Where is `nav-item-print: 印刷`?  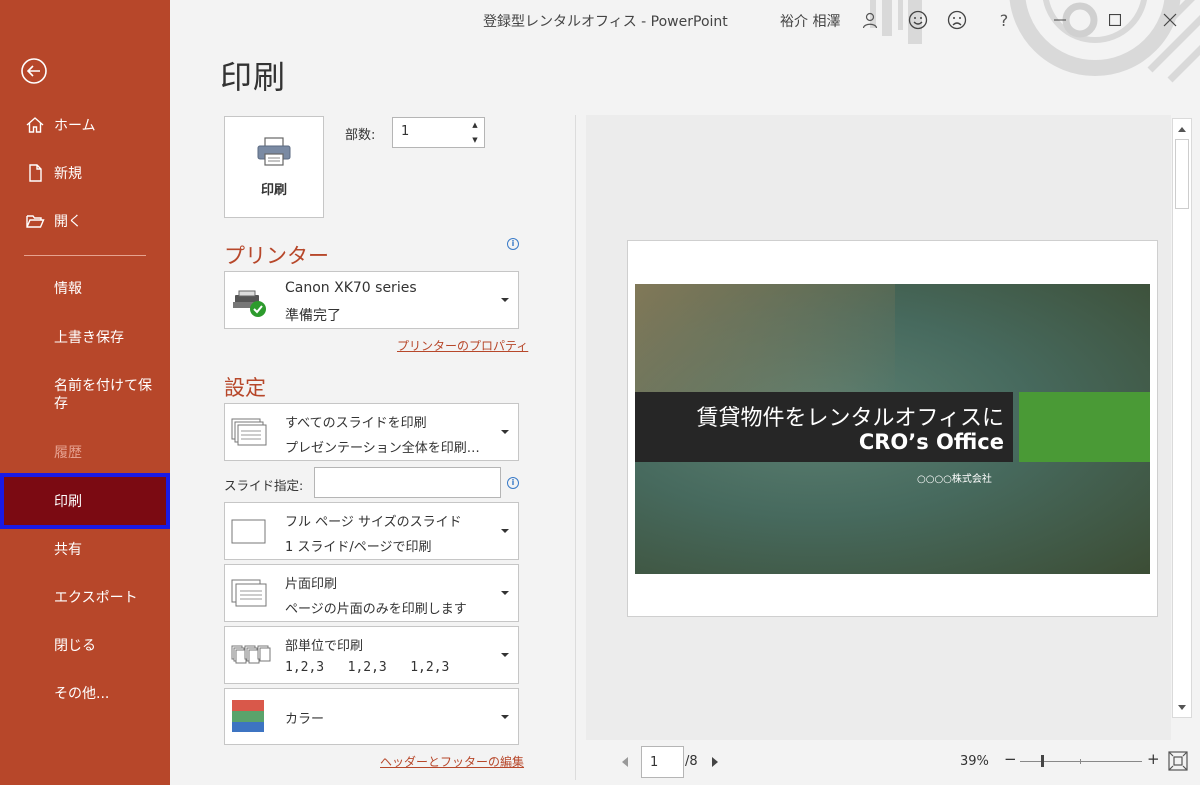
nav-item-print: 印刷 is located at coordinates (85, 501).